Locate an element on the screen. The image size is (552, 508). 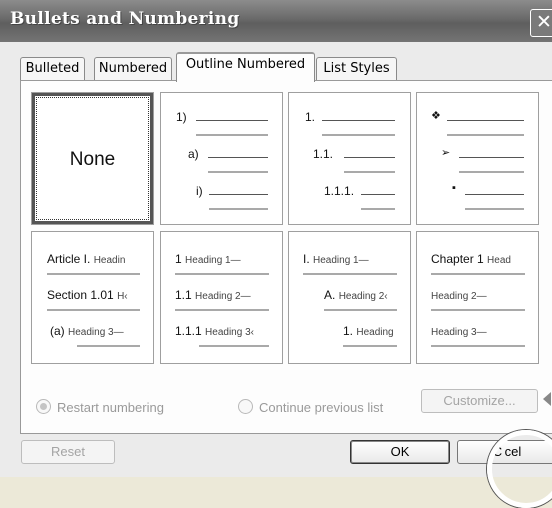
pointer-arrow-icon is located at coordinates (547, 399).